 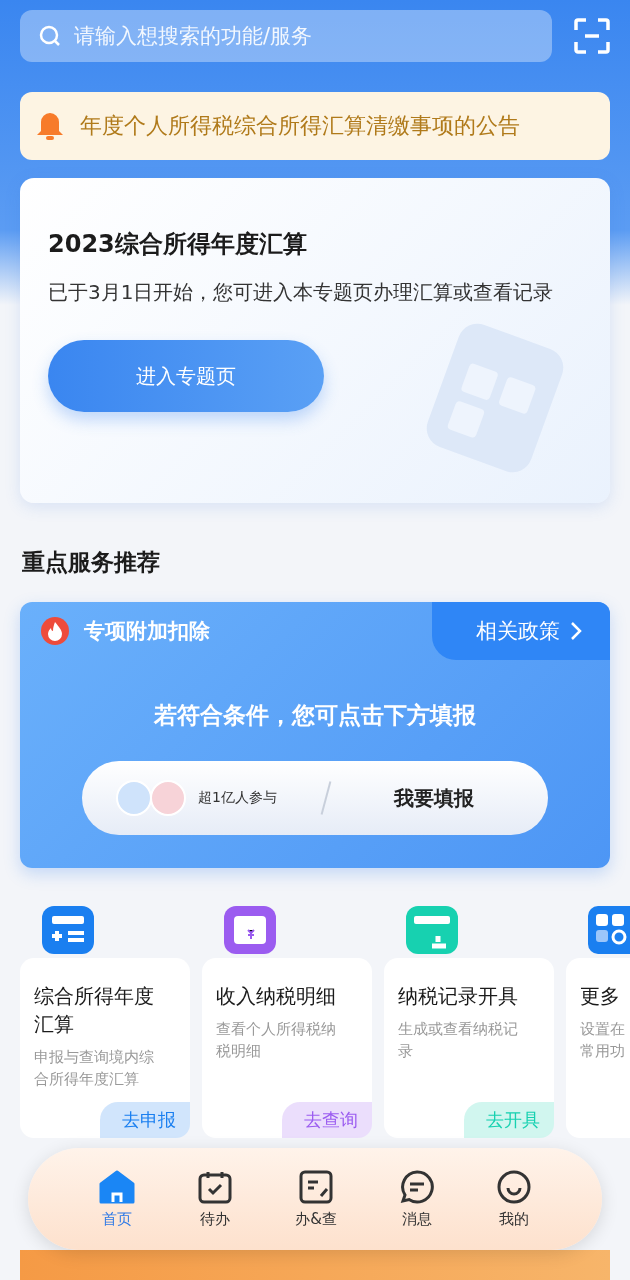 What do you see at coordinates (434, 798) in the screenshot?
I see `fill-report-button: 我要填报` at bounding box center [434, 798].